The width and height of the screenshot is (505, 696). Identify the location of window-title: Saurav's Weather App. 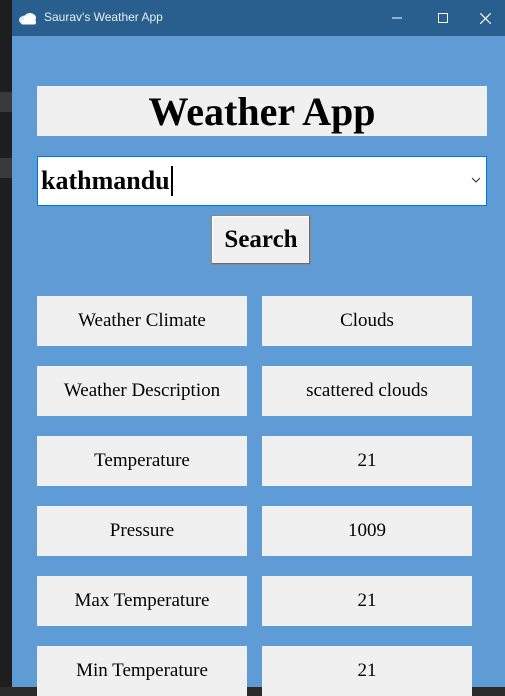
(103, 17).